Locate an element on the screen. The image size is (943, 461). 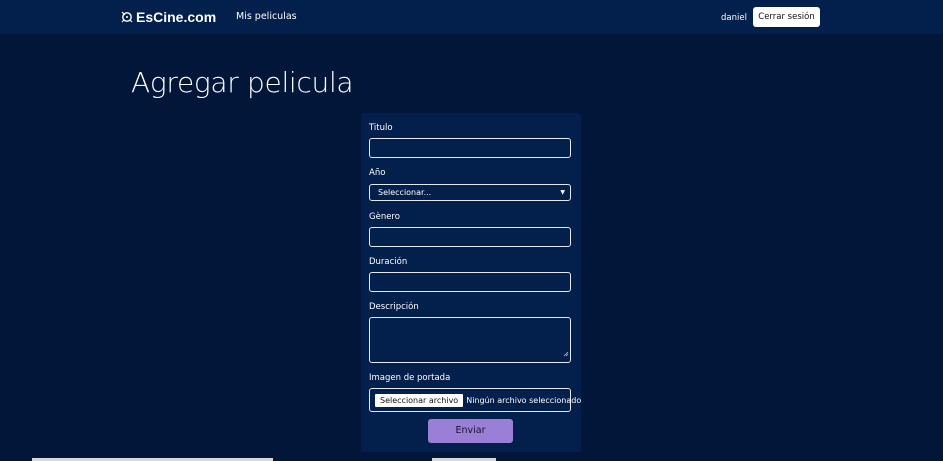
anio-select: Seleccionar... ▼ is located at coordinates (470, 192).